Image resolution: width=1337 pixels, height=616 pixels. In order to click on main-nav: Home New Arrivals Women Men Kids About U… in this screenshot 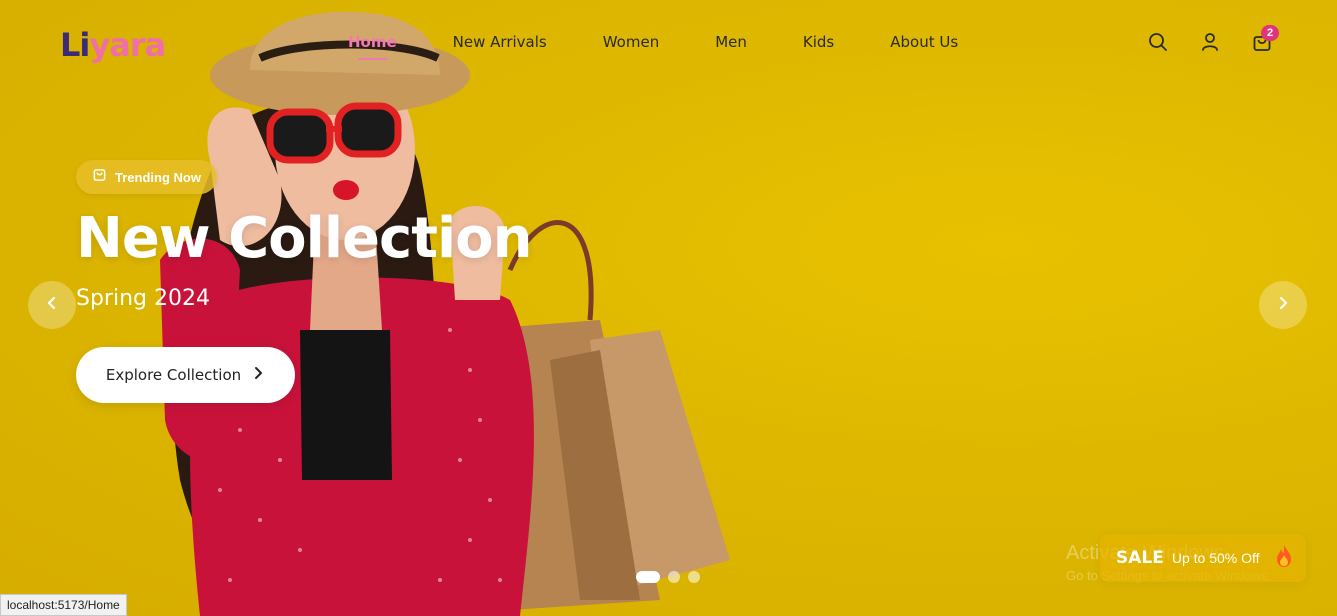, I will do `click(681, 46)`.